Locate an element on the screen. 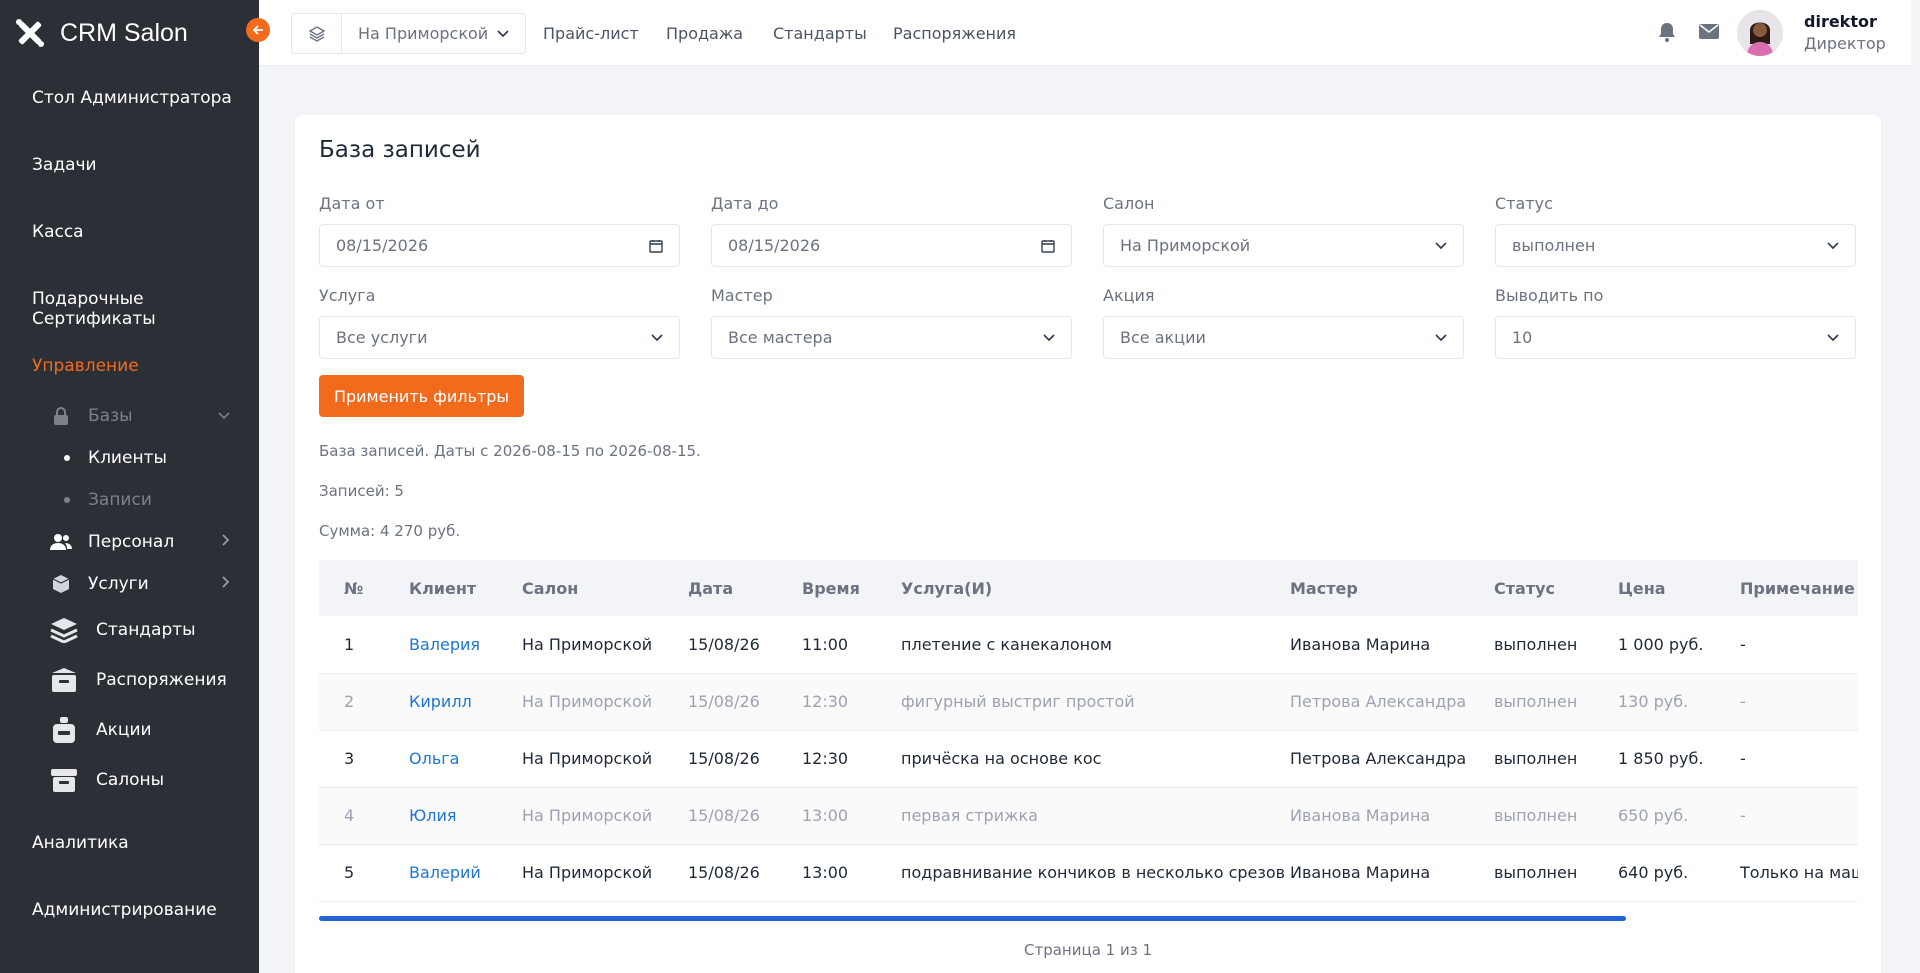 This screenshot has width=1920, height=973. per-page-select-value: 10 is located at coordinates (1522, 337).